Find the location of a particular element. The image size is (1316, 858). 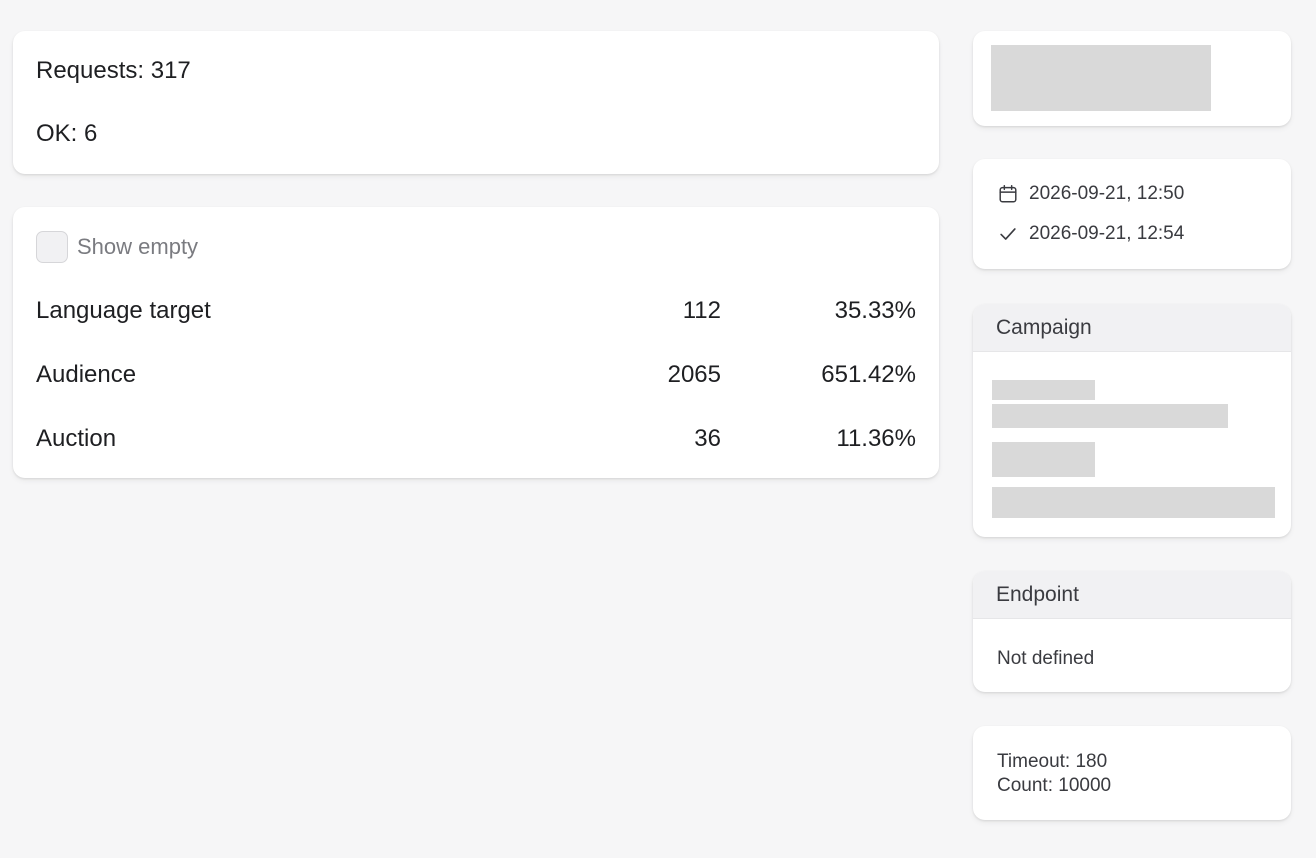

stat-row-audience: Audience 2065 651.42% is located at coordinates (476, 375).